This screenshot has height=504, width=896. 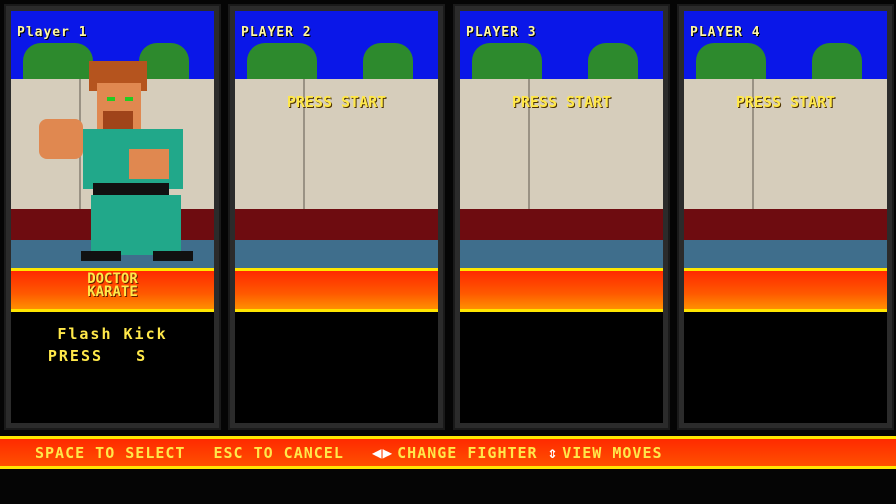 I want to click on move-input: PRESS S, so click(x=97, y=356).